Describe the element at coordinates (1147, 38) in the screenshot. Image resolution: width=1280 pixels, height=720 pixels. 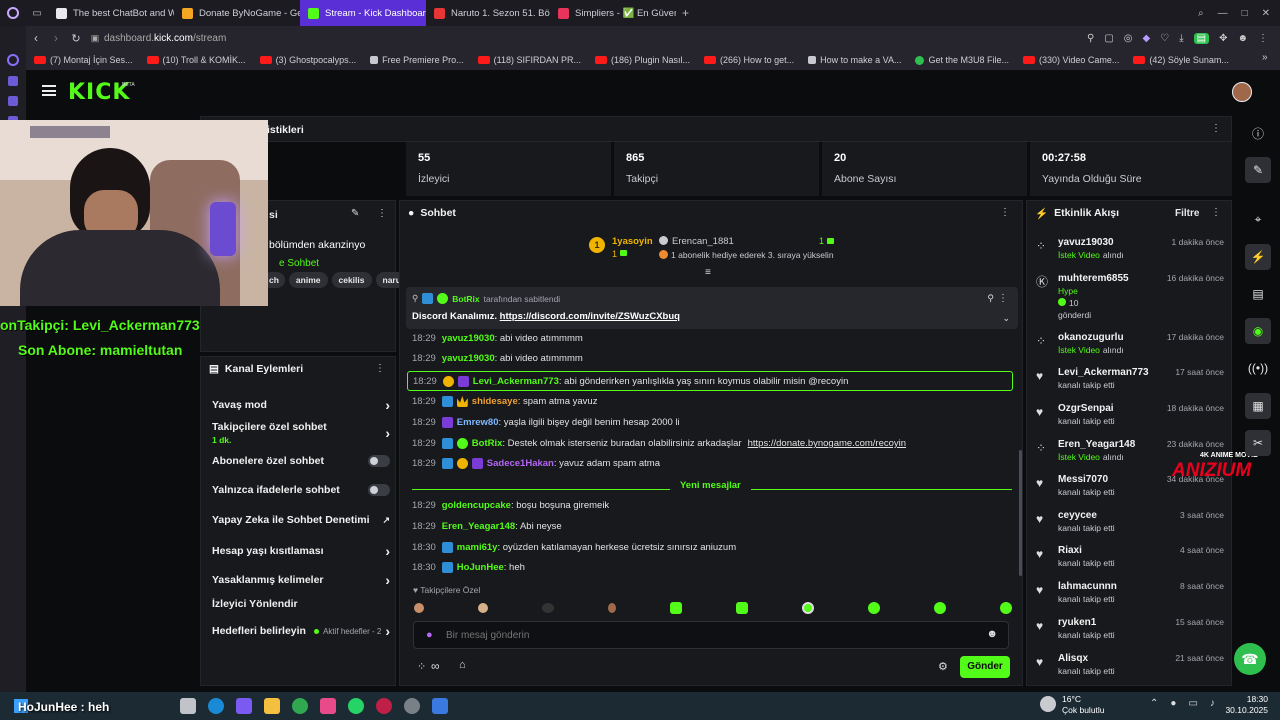
I see `shield-icon: ◆` at that location.